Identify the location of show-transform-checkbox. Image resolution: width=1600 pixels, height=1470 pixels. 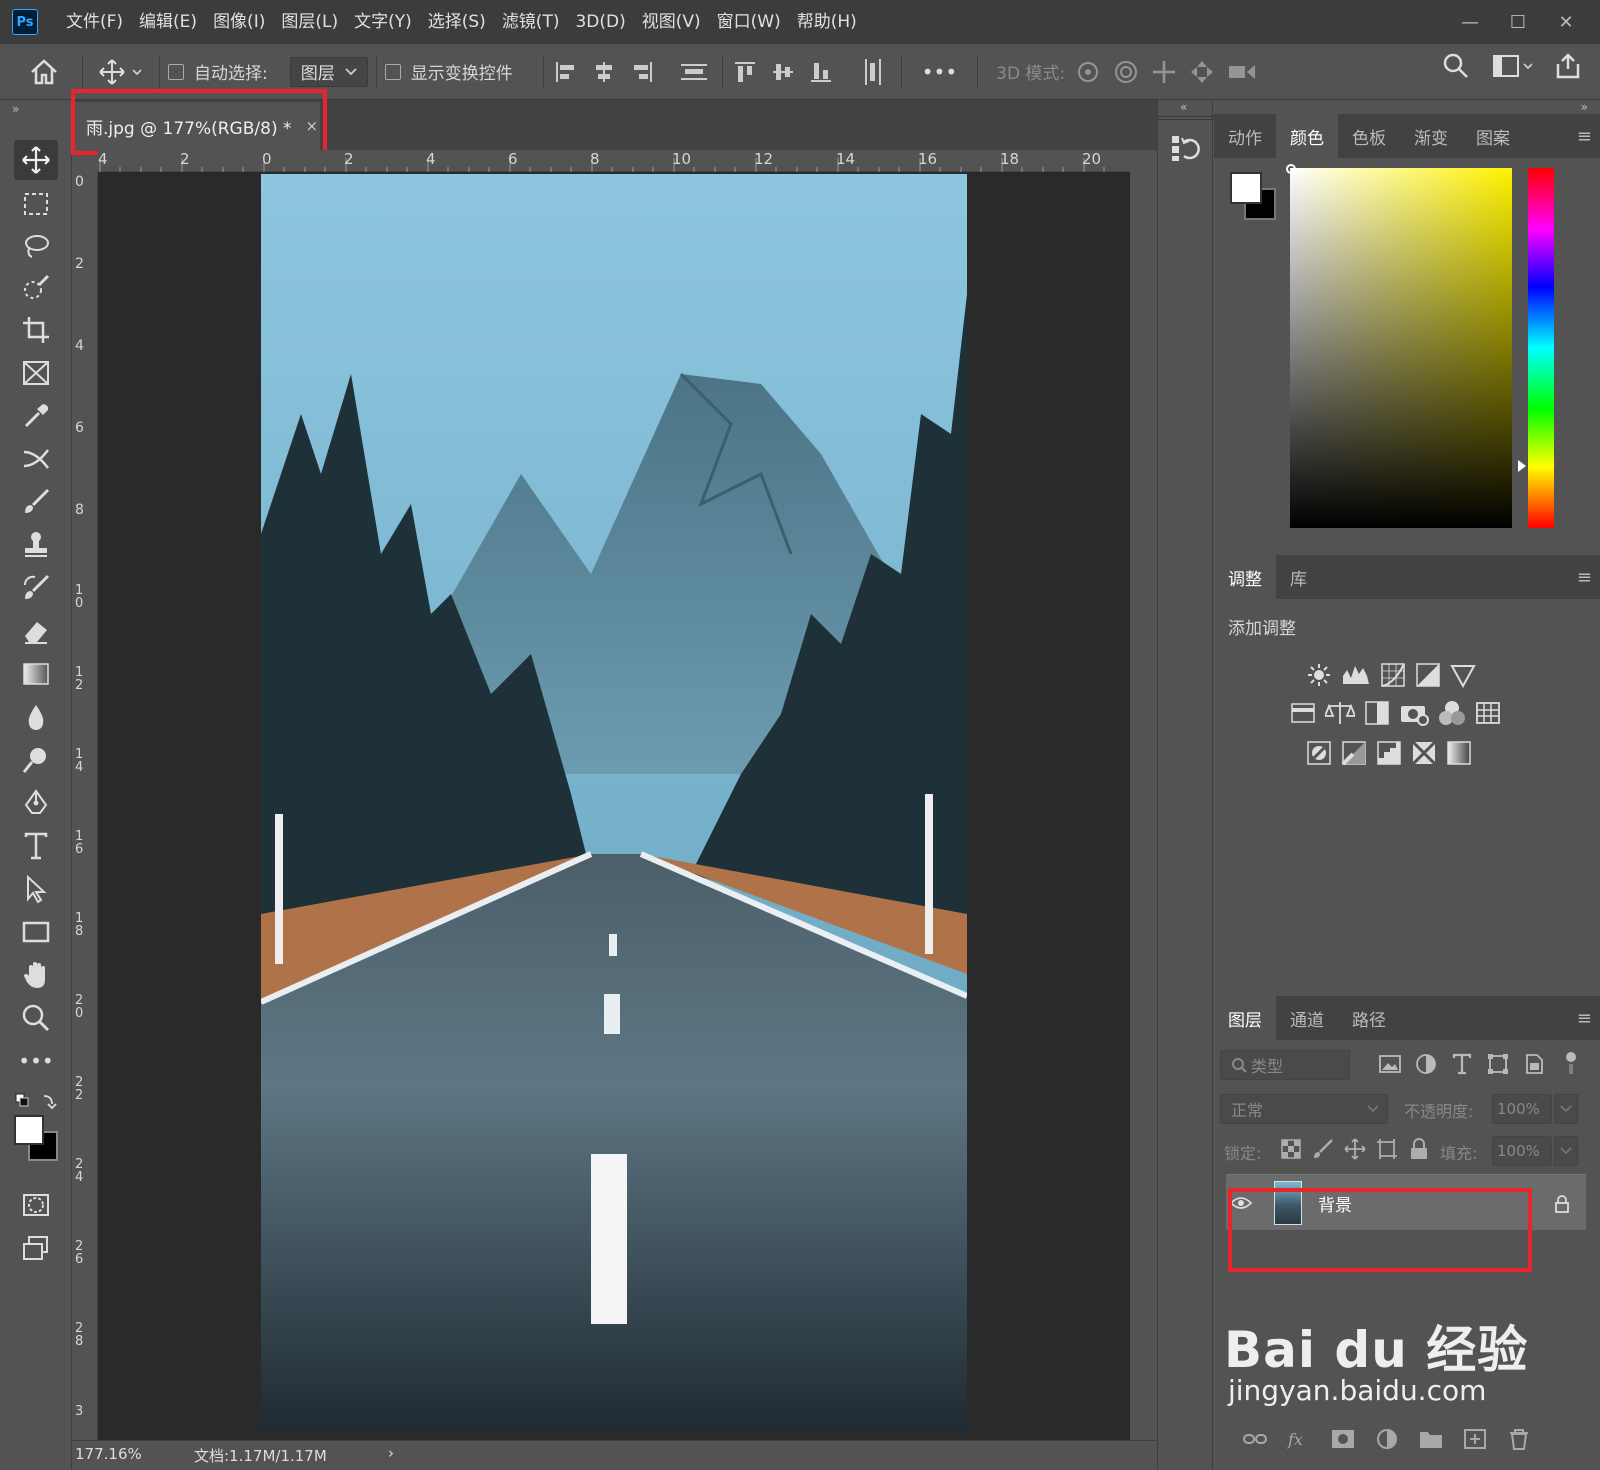
(392, 71).